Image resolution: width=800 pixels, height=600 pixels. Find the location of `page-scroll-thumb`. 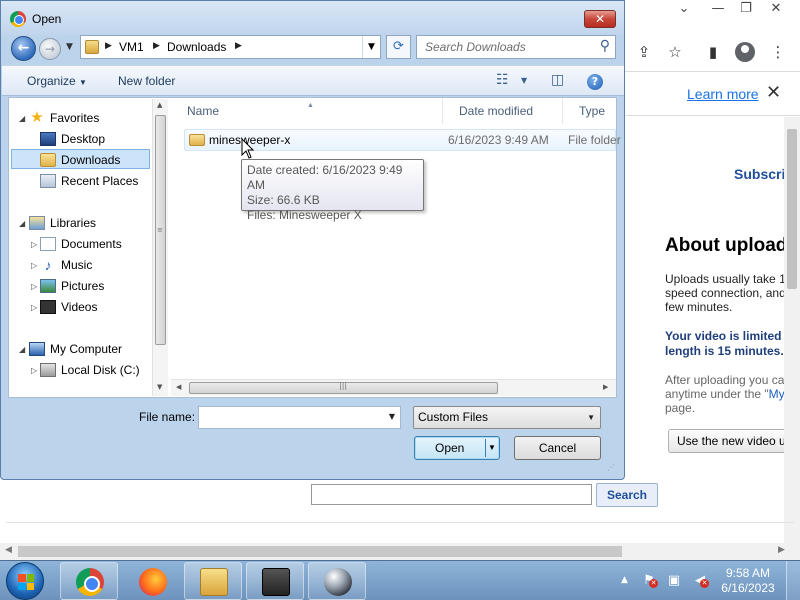

page-scroll-thumb is located at coordinates (792, 209).